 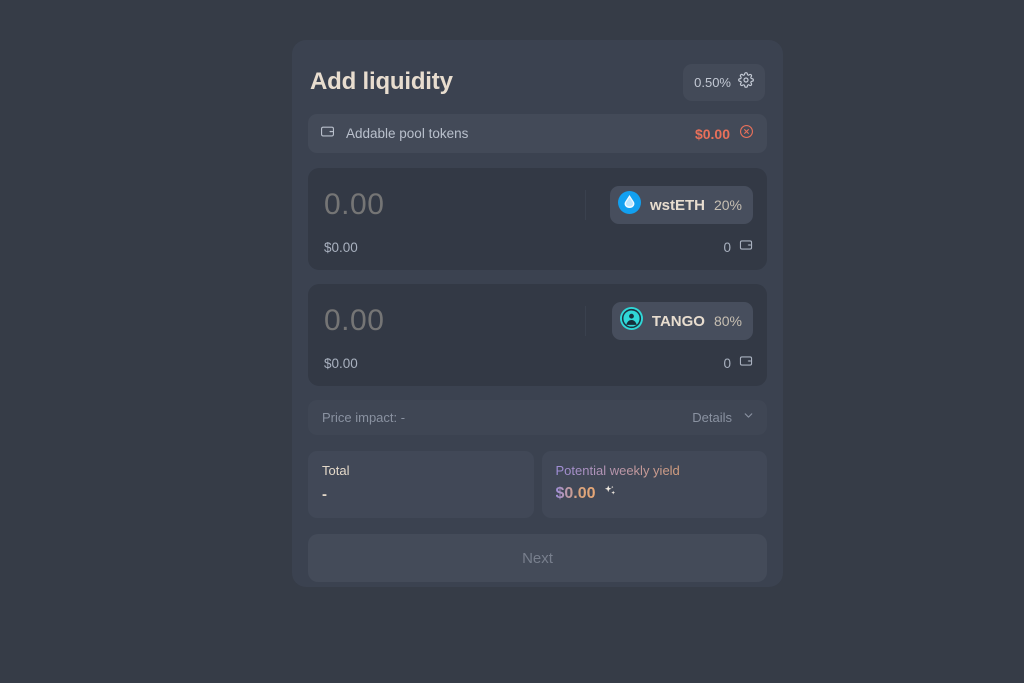 I want to click on token-weight: 80%, so click(x=727, y=321).